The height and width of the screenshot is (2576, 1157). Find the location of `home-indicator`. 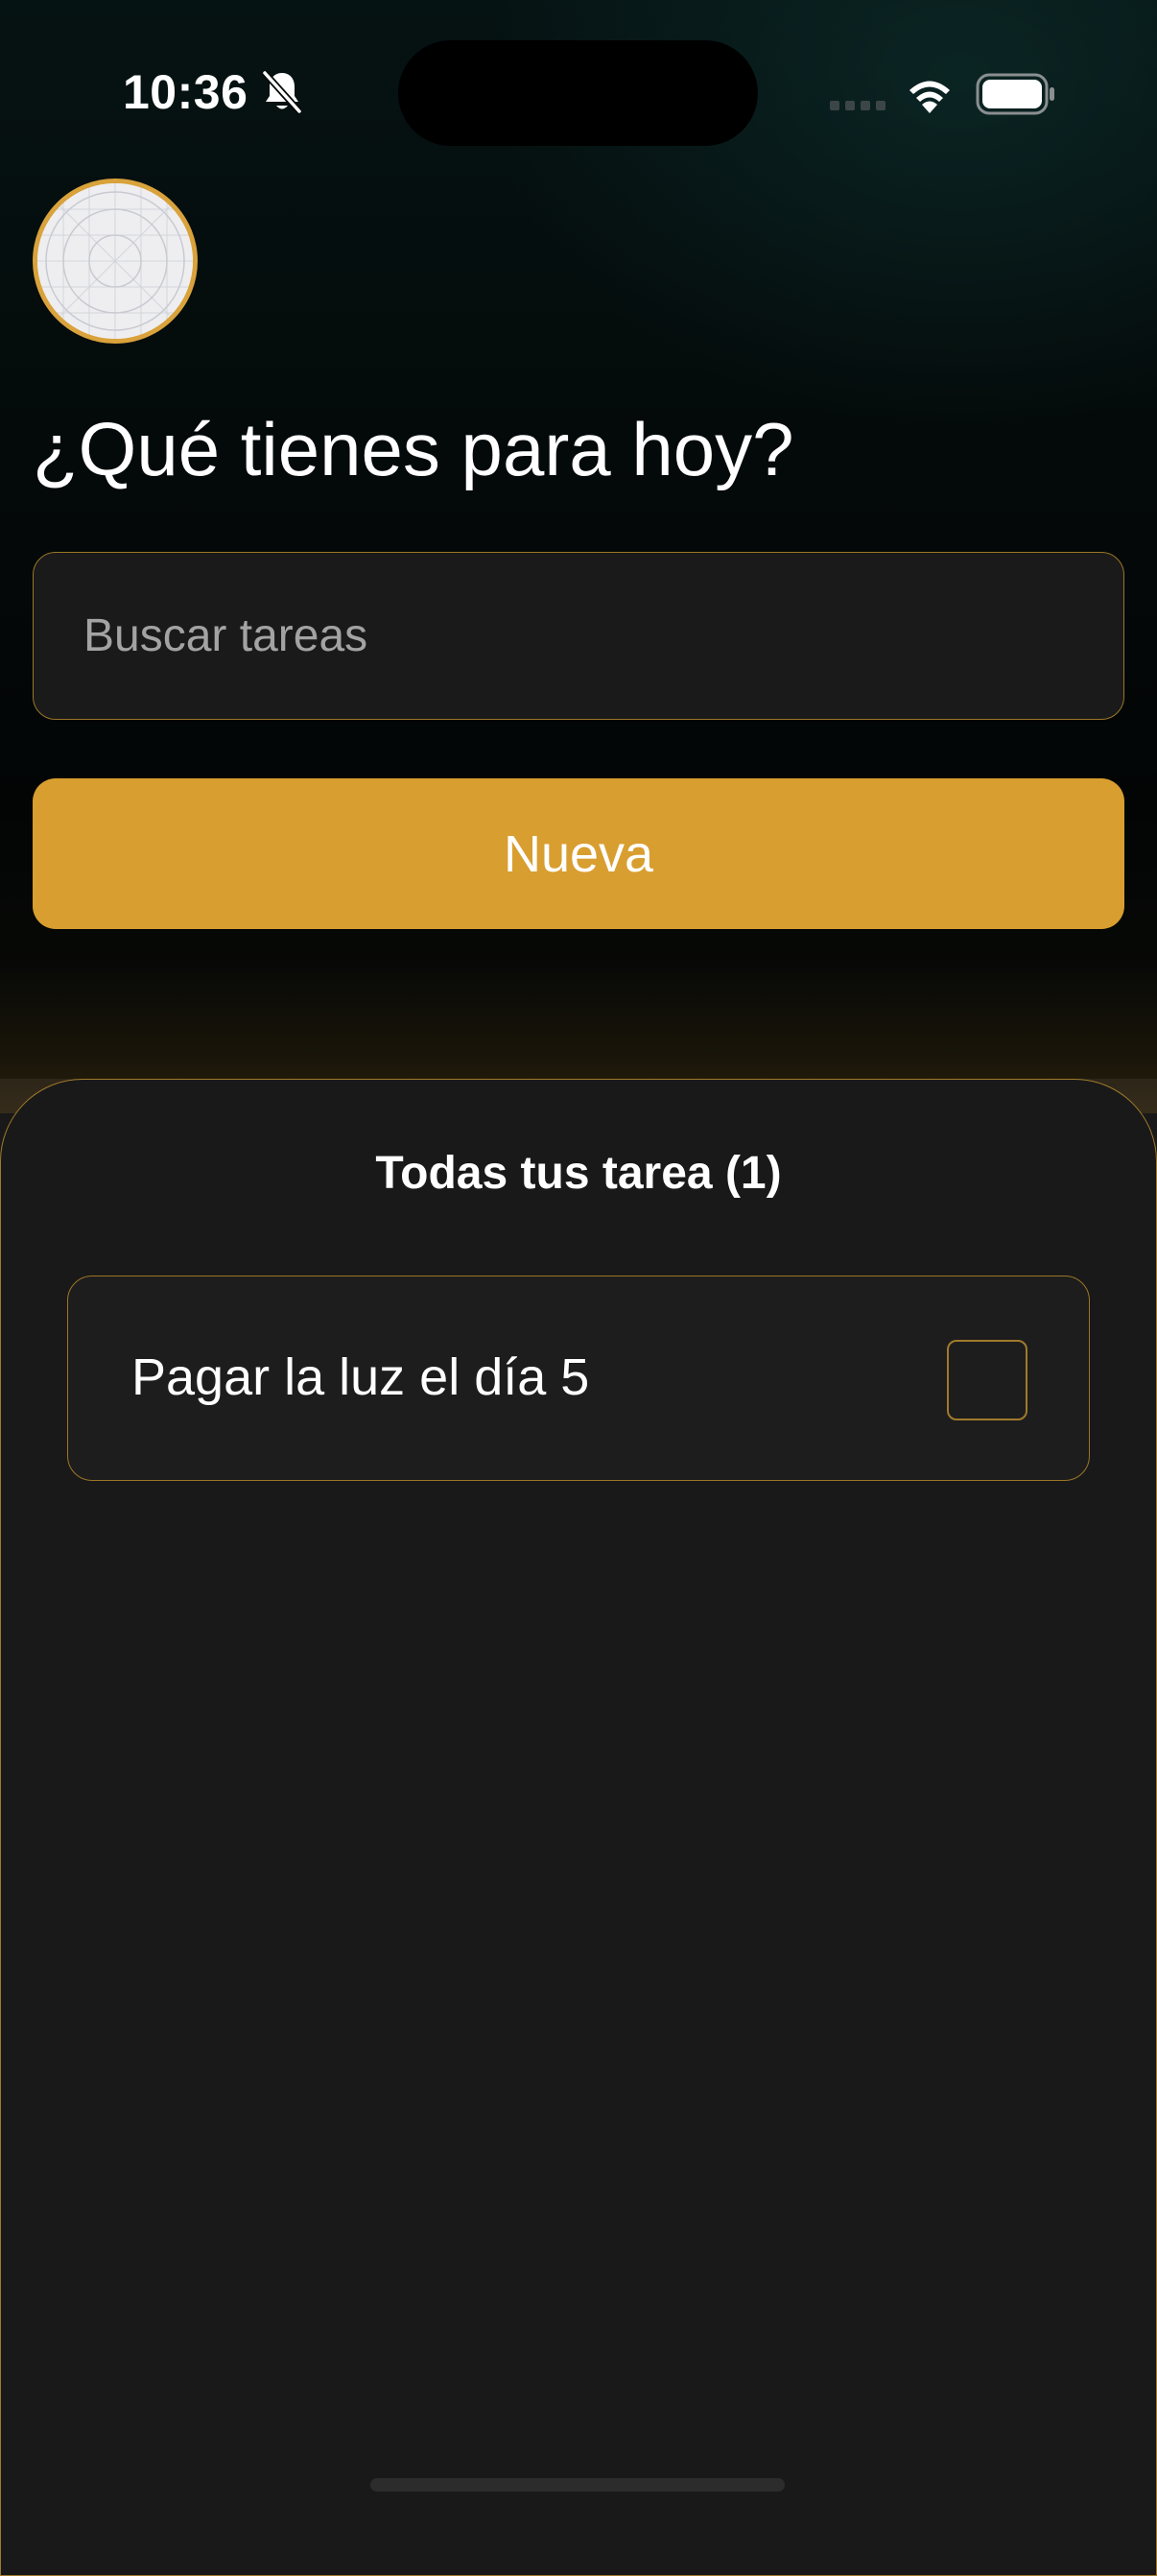

home-indicator is located at coordinates (577, 2485).